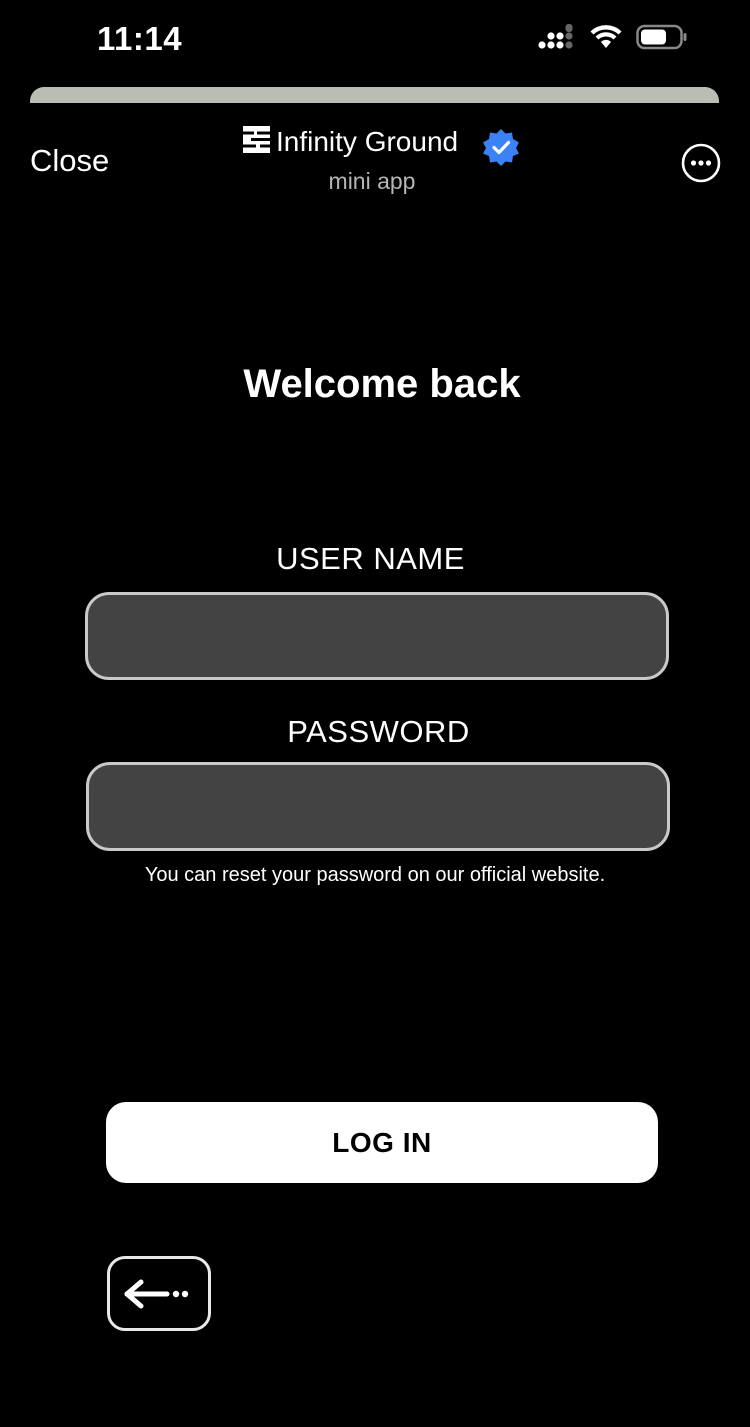 Image resolution: width=750 pixels, height=1427 pixels. I want to click on welcome-heading: Welcome back, so click(382, 384).